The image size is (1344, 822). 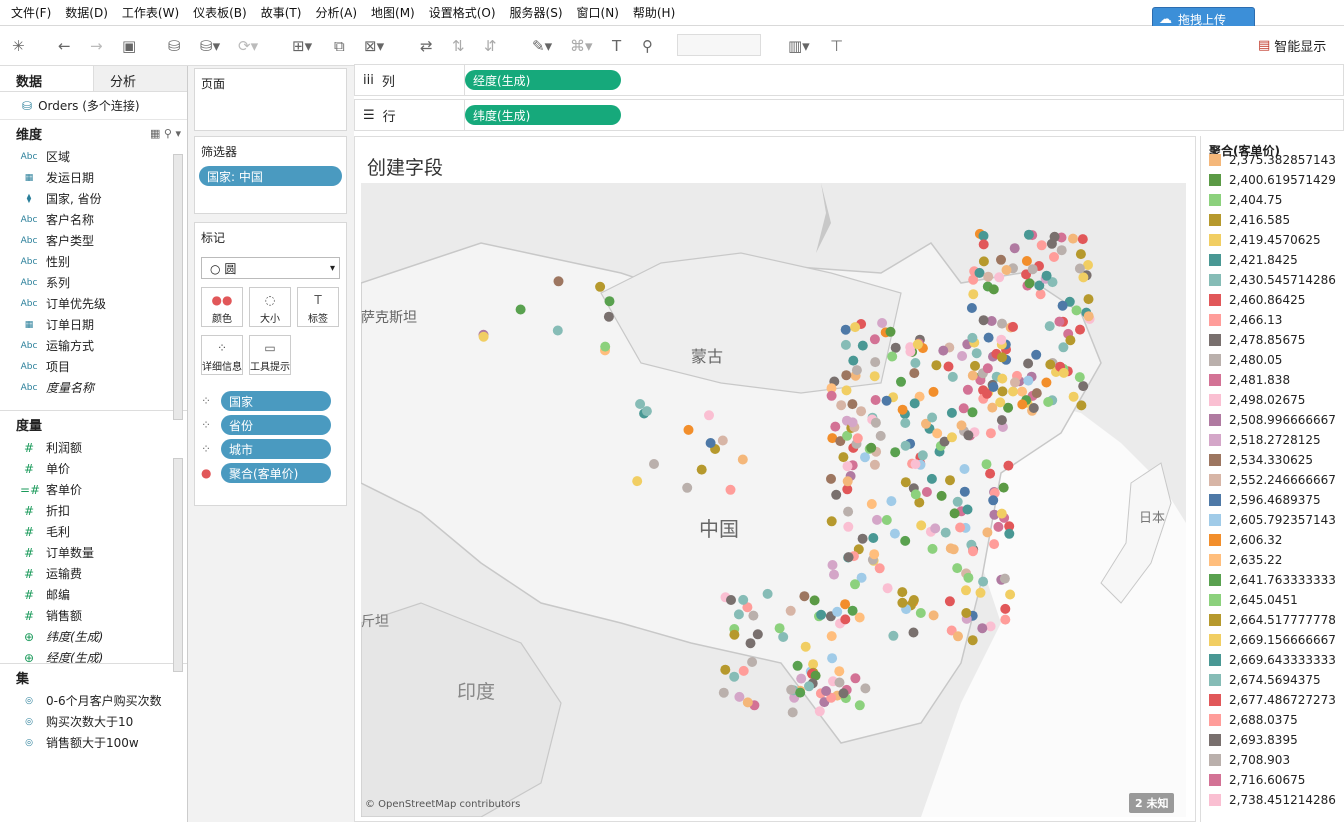 I want to click on menu-item: 服务器(S), so click(x=536, y=12).